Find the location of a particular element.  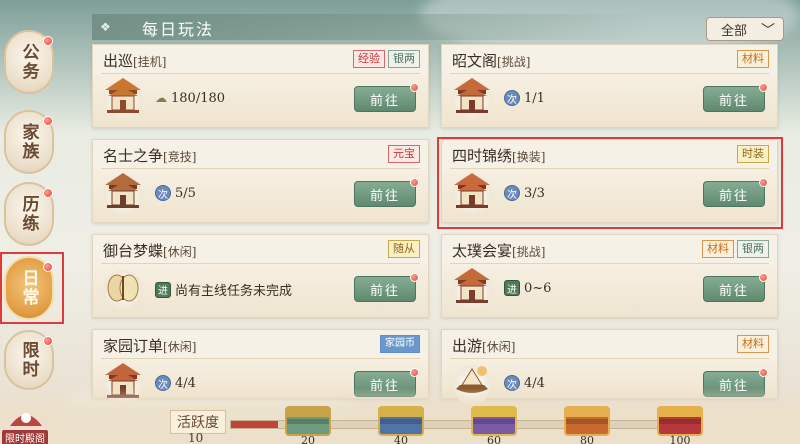

reward-tag: 银两 is located at coordinates (404, 59).